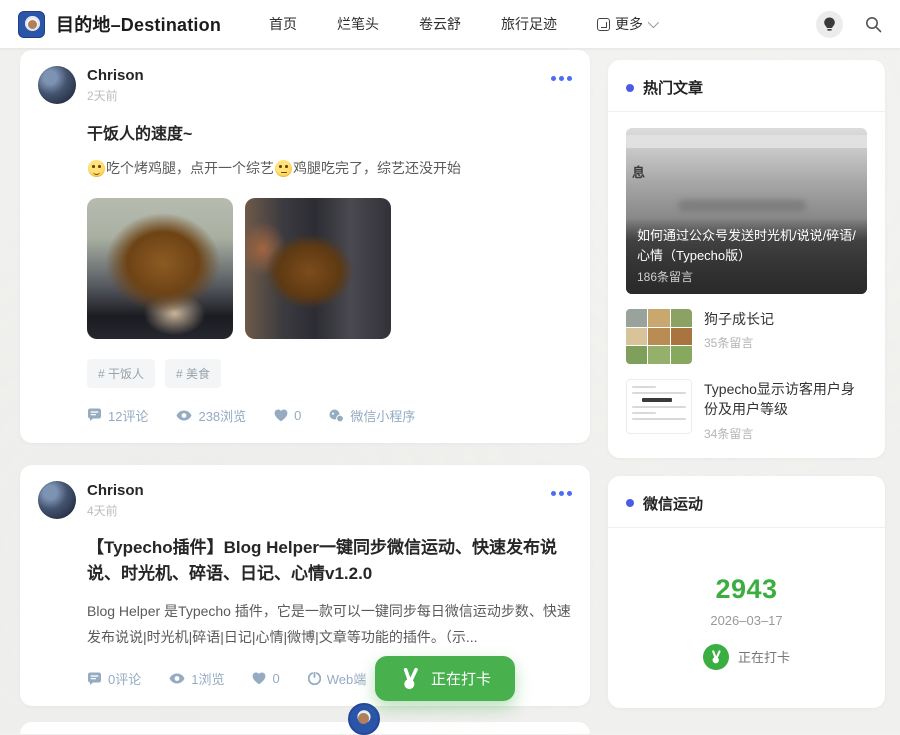 The height and width of the screenshot is (735, 900). I want to click on featured-overlay: 如何通过公众号发送时光机/说说/碎语/心情（Typecho版） 186条留言, so click(746, 256).